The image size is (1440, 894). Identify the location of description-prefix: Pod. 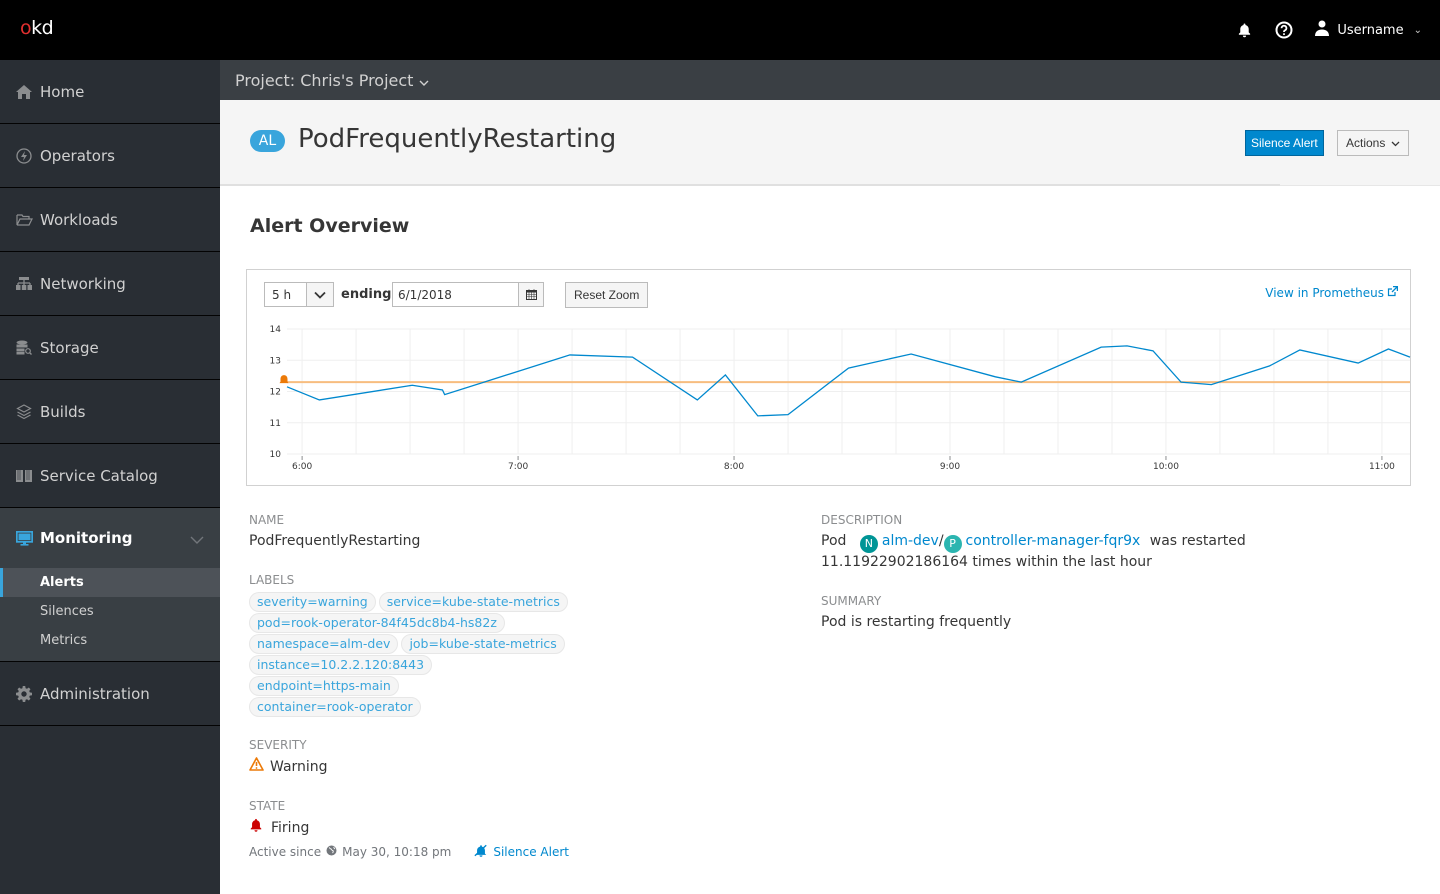
(834, 541).